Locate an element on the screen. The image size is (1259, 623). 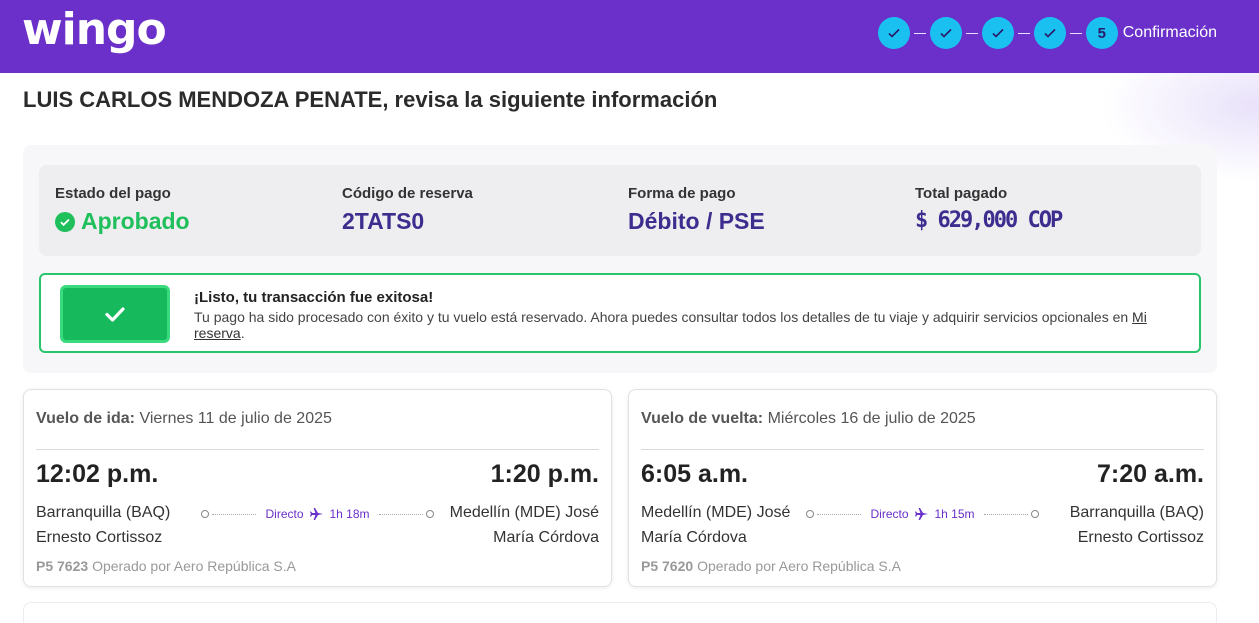
flight-operator: P5 7623 Operado por Aero República S.A is located at coordinates (166, 566).